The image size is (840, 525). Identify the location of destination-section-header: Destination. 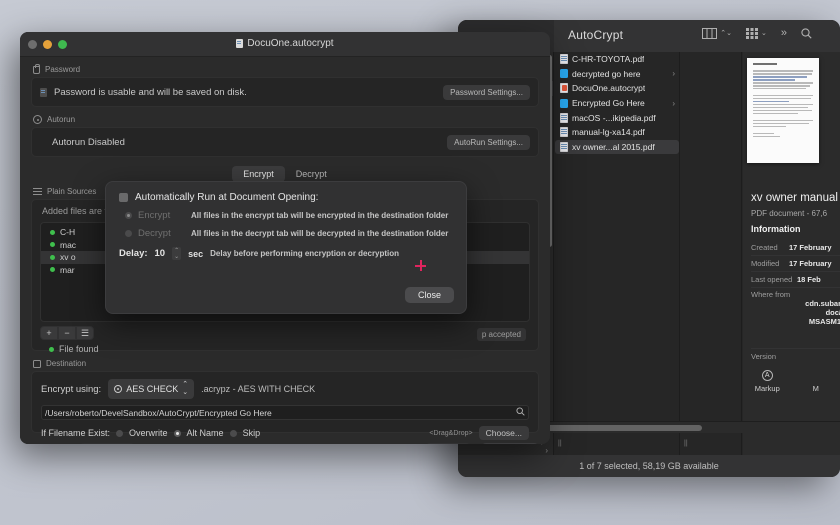
(286, 363).